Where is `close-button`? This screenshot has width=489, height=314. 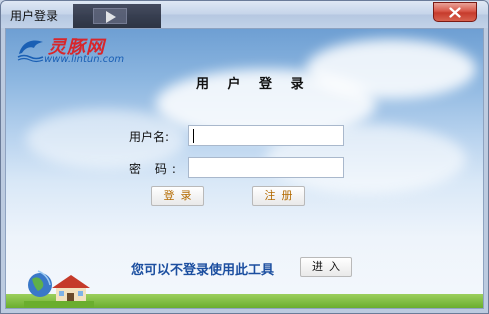
close-button is located at coordinates (455, 12).